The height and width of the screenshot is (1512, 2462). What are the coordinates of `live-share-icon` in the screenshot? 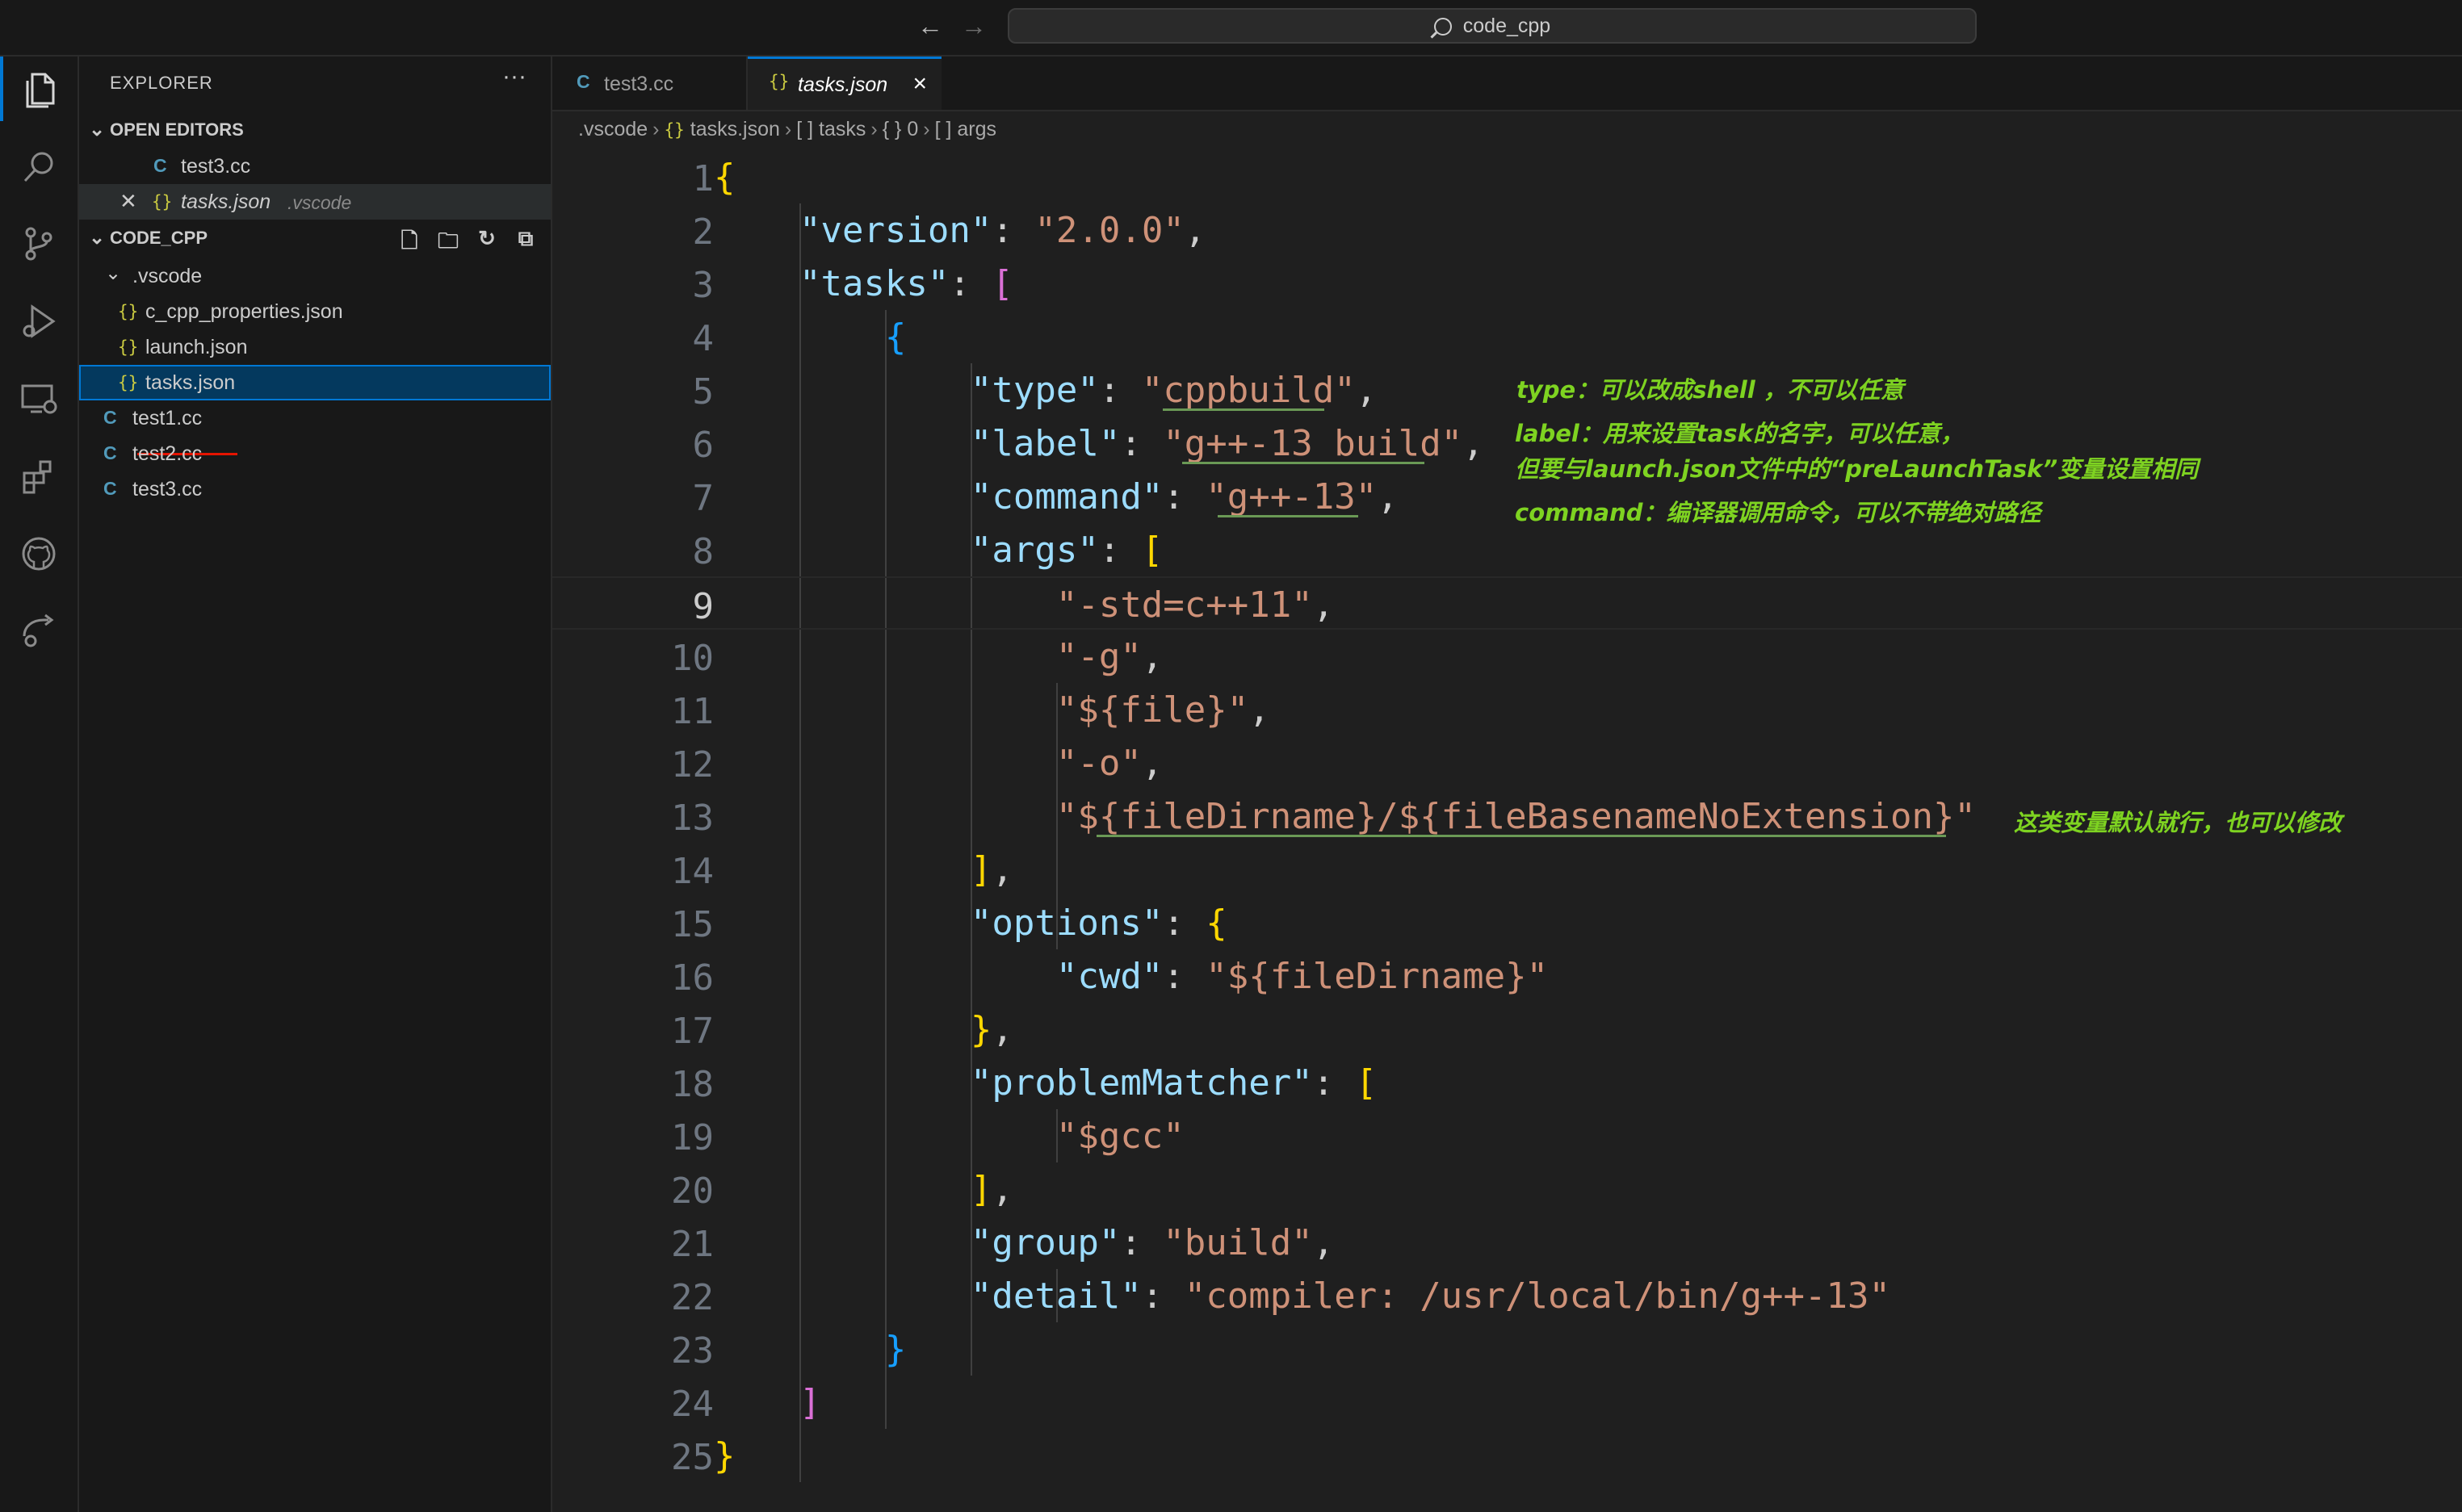 It's located at (39, 631).